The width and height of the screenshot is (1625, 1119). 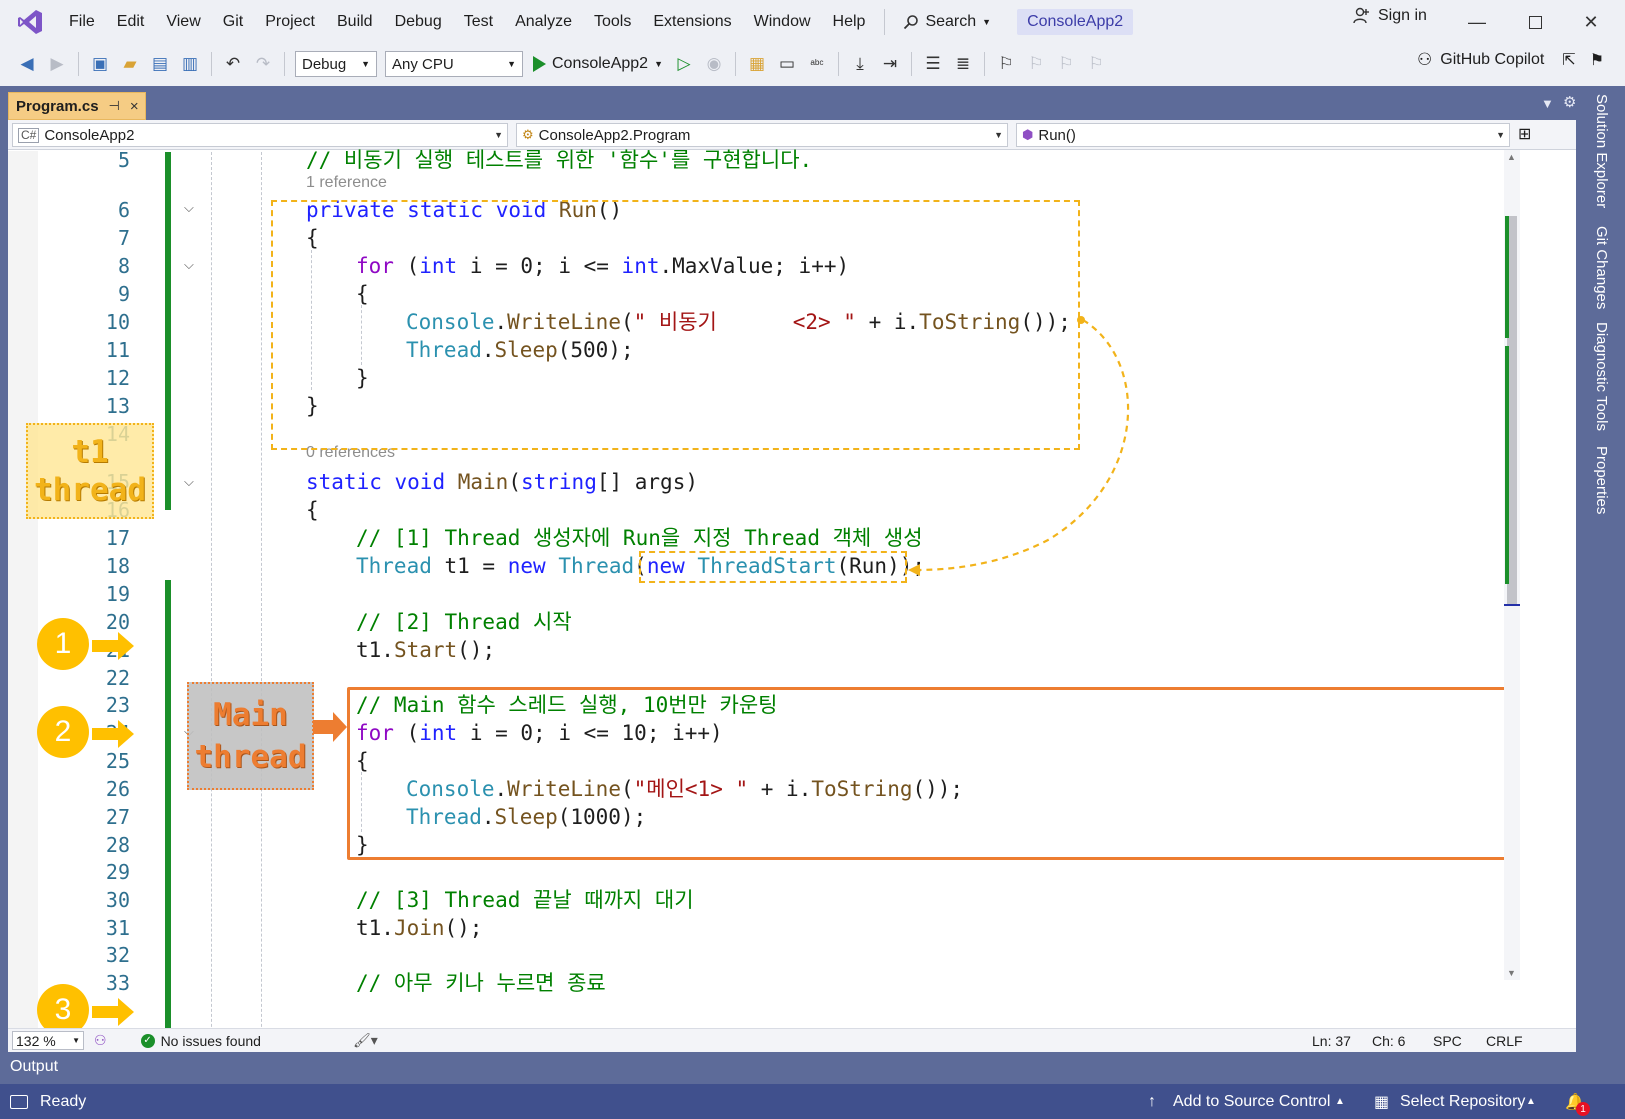 I want to click on tab-program-cs: Program.cs ⊣ ×, so click(x=77, y=106).